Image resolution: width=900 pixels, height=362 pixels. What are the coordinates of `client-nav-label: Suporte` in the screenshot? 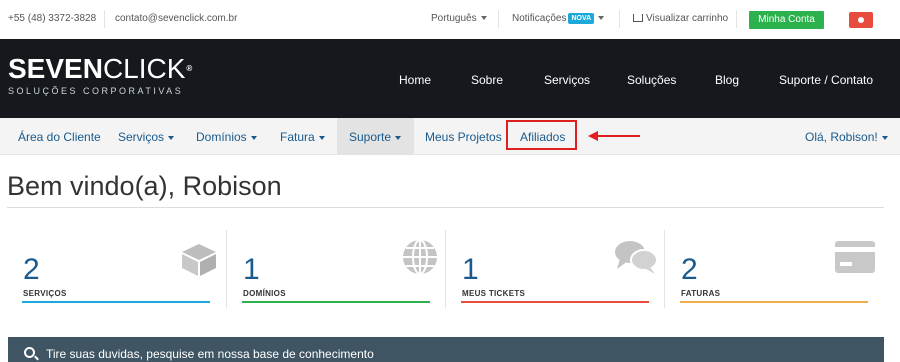 It's located at (370, 137).